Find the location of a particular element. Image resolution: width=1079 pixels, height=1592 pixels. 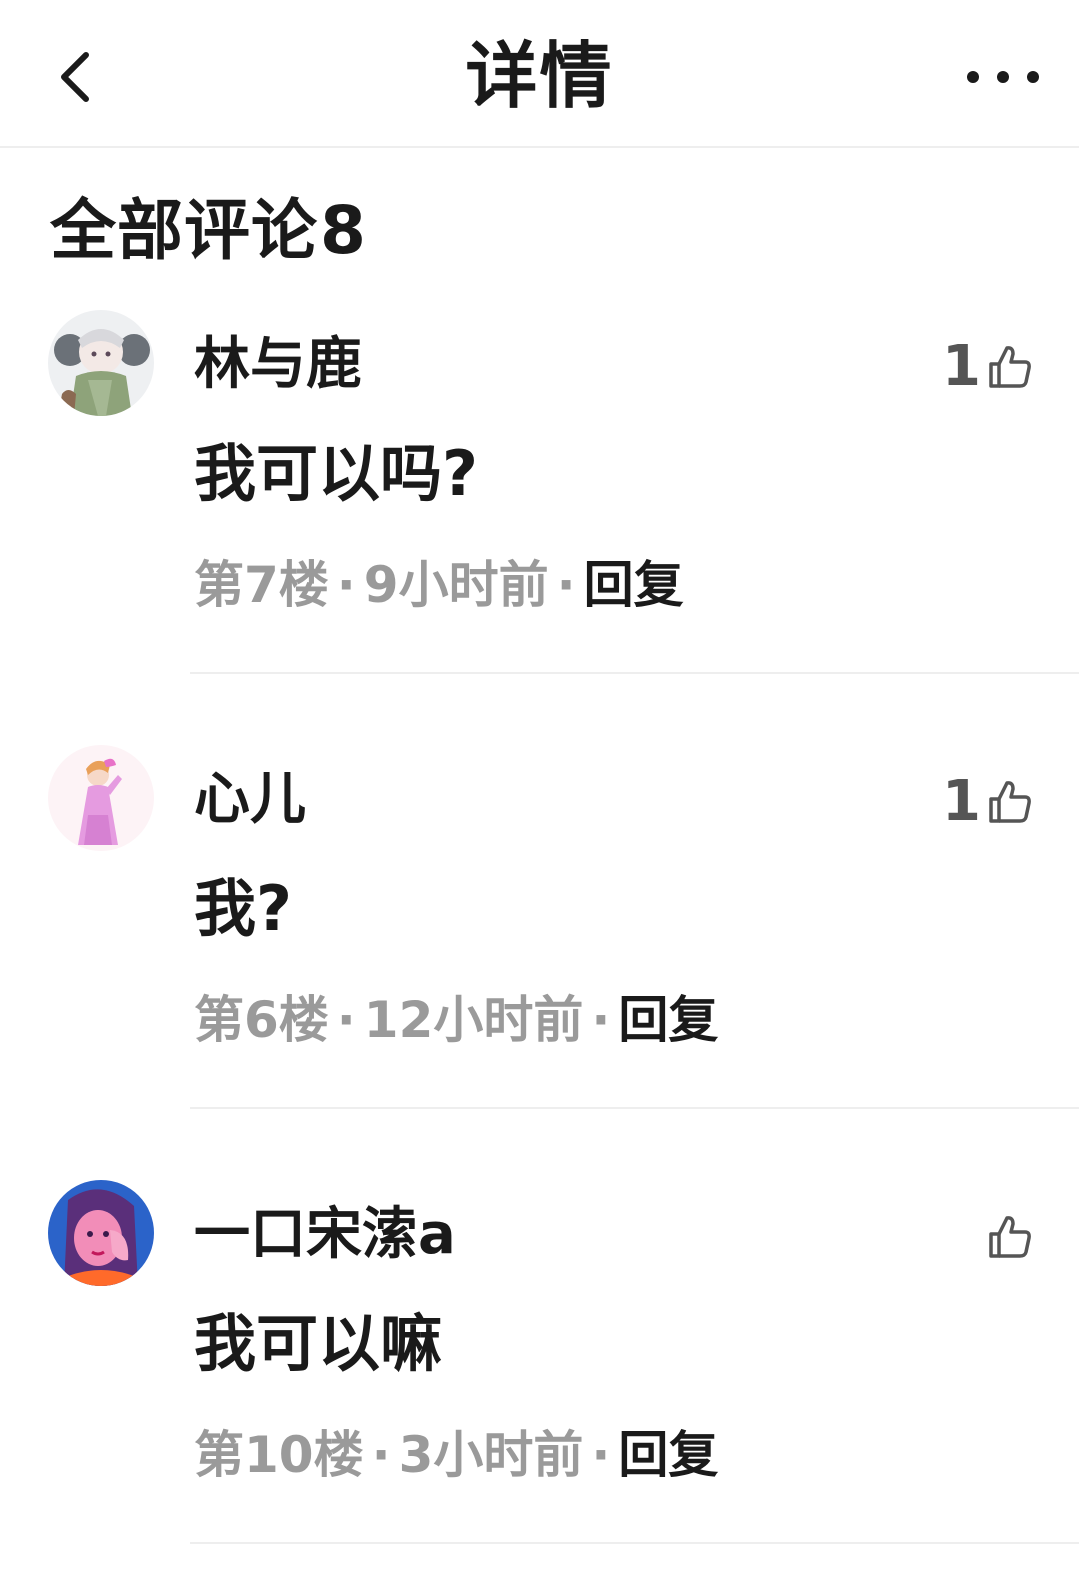

anime-avatar-scarf is located at coordinates (101, 363).